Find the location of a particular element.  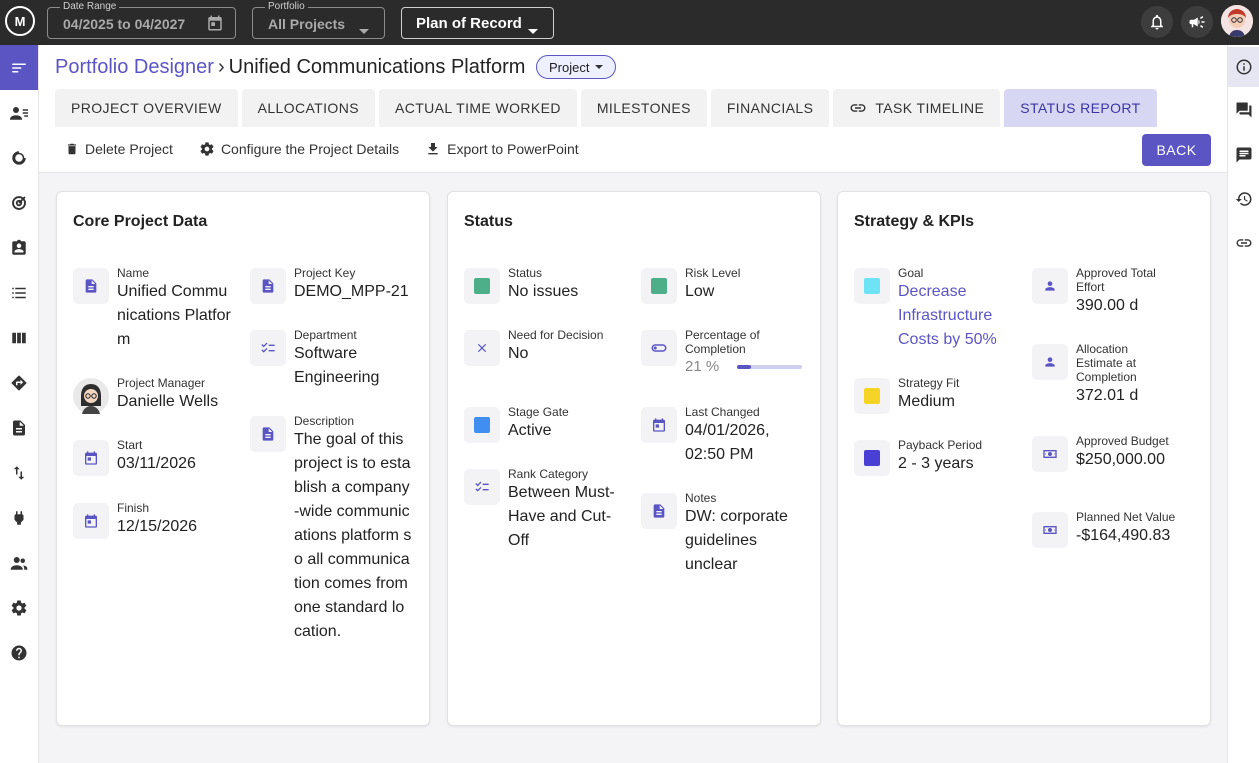

info-icon is located at coordinates (1244, 67).